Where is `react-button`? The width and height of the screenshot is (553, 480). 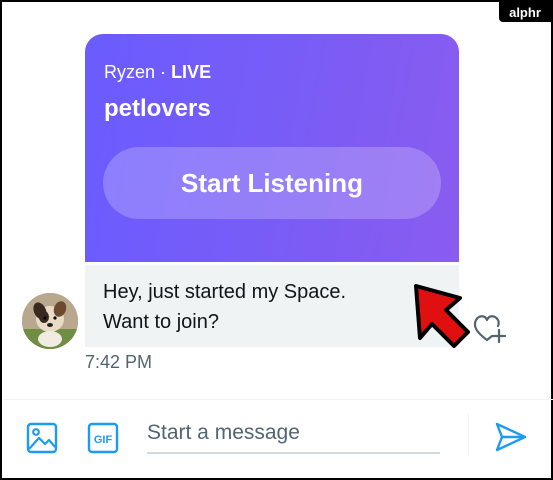 react-button is located at coordinates (490, 328).